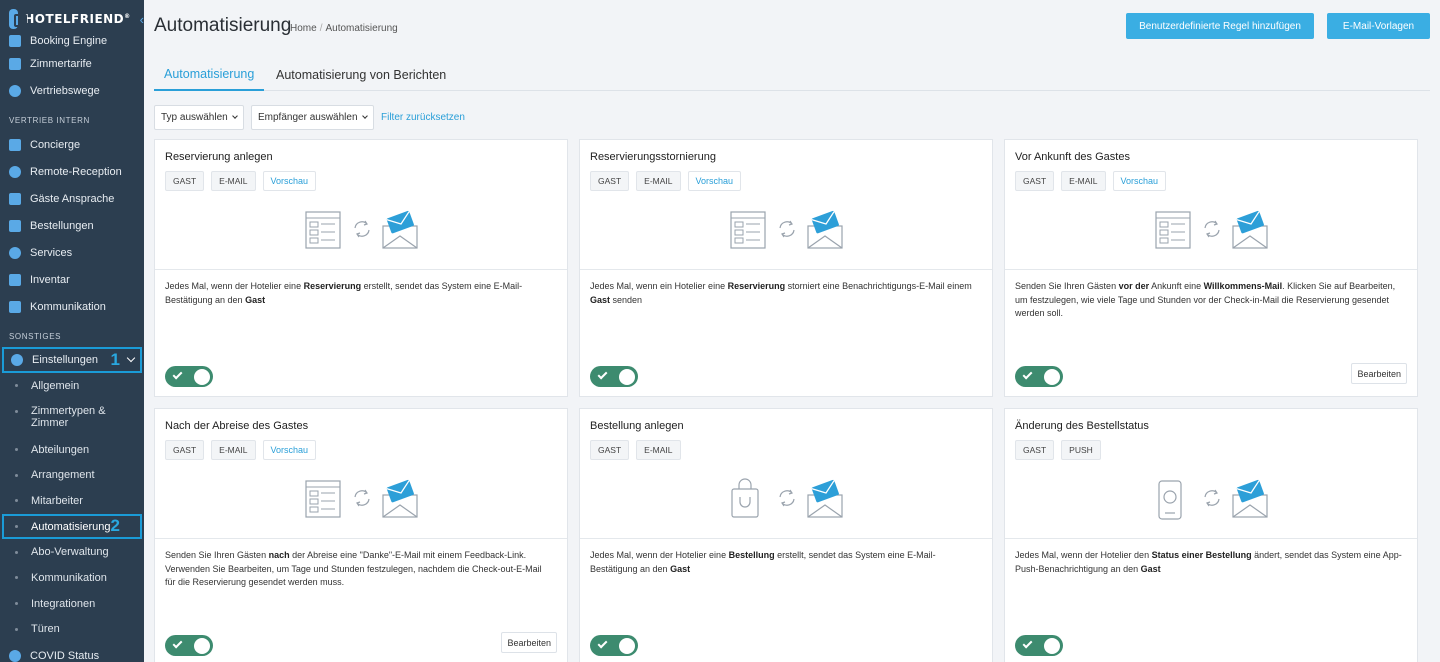 Image resolution: width=1440 pixels, height=662 pixels. Describe the element at coordinates (15, 252) in the screenshot. I see `cloud-icon` at that location.